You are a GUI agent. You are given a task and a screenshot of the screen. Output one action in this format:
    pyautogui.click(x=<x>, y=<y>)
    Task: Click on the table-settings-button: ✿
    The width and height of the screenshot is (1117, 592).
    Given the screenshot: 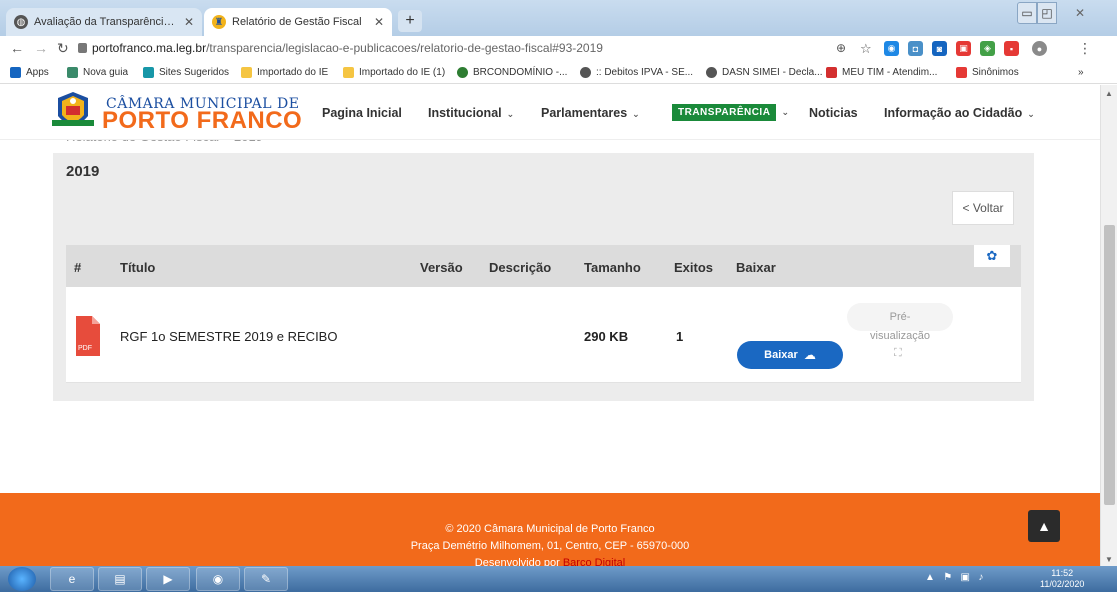 What is the action you would take?
    pyautogui.click(x=992, y=256)
    